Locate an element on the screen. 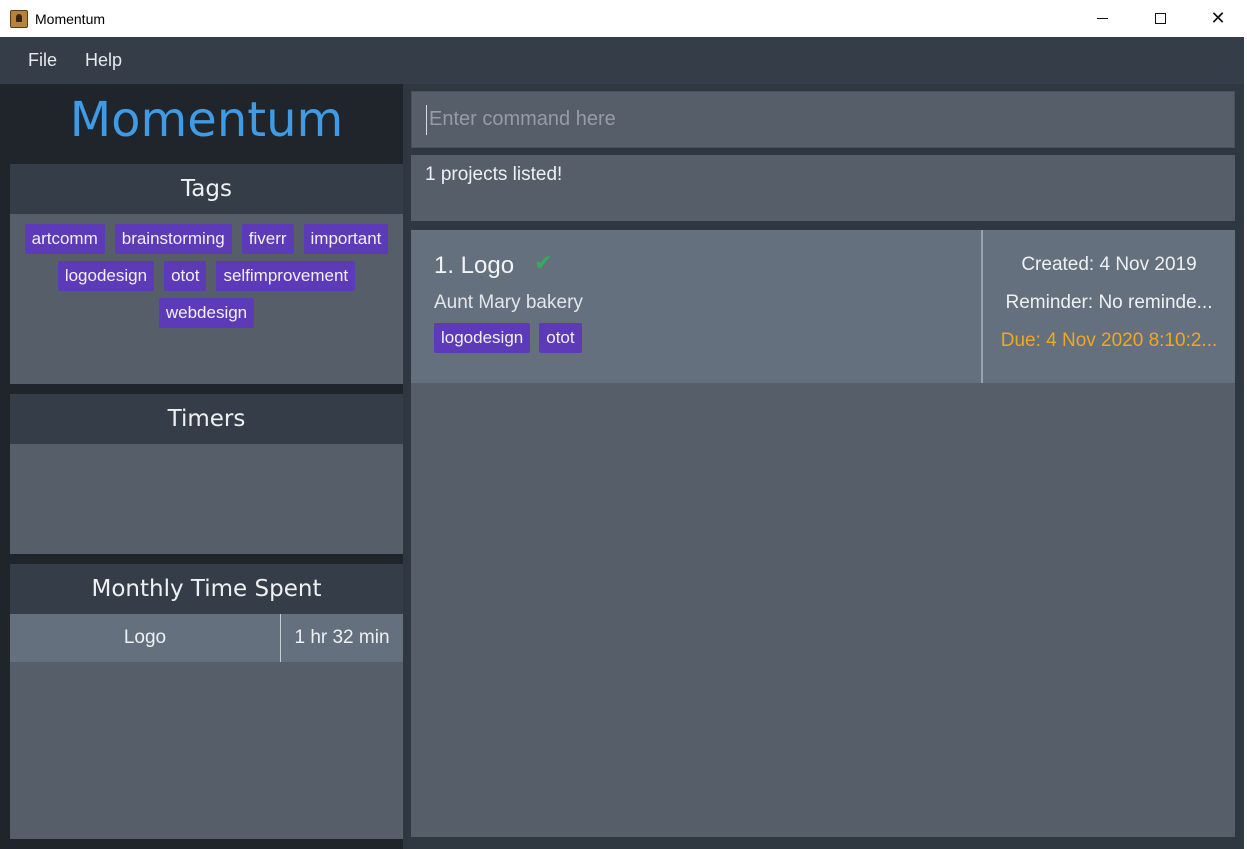  project-description: Aunt Mary bakery is located at coordinates (508, 302).